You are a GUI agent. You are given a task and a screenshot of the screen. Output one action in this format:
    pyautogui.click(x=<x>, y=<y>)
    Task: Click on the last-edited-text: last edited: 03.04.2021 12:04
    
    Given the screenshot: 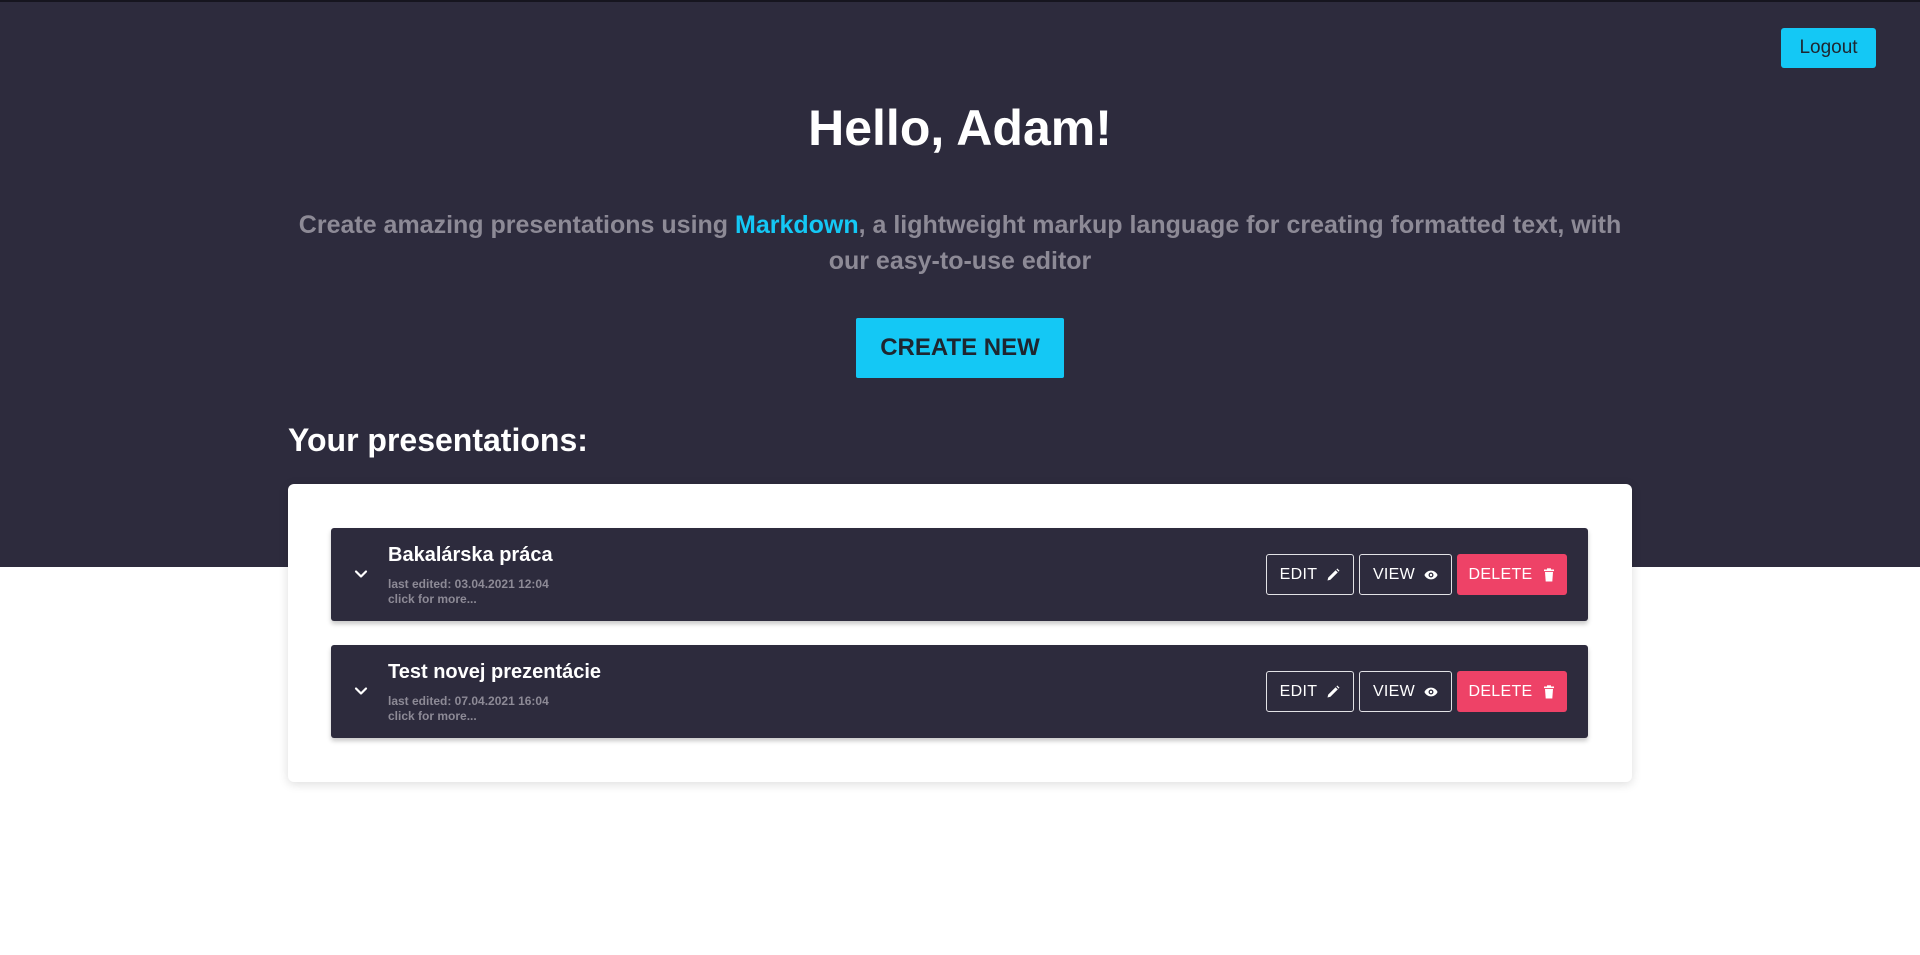 What is the action you would take?
    pyautogui.click(x=468, y=584)
    